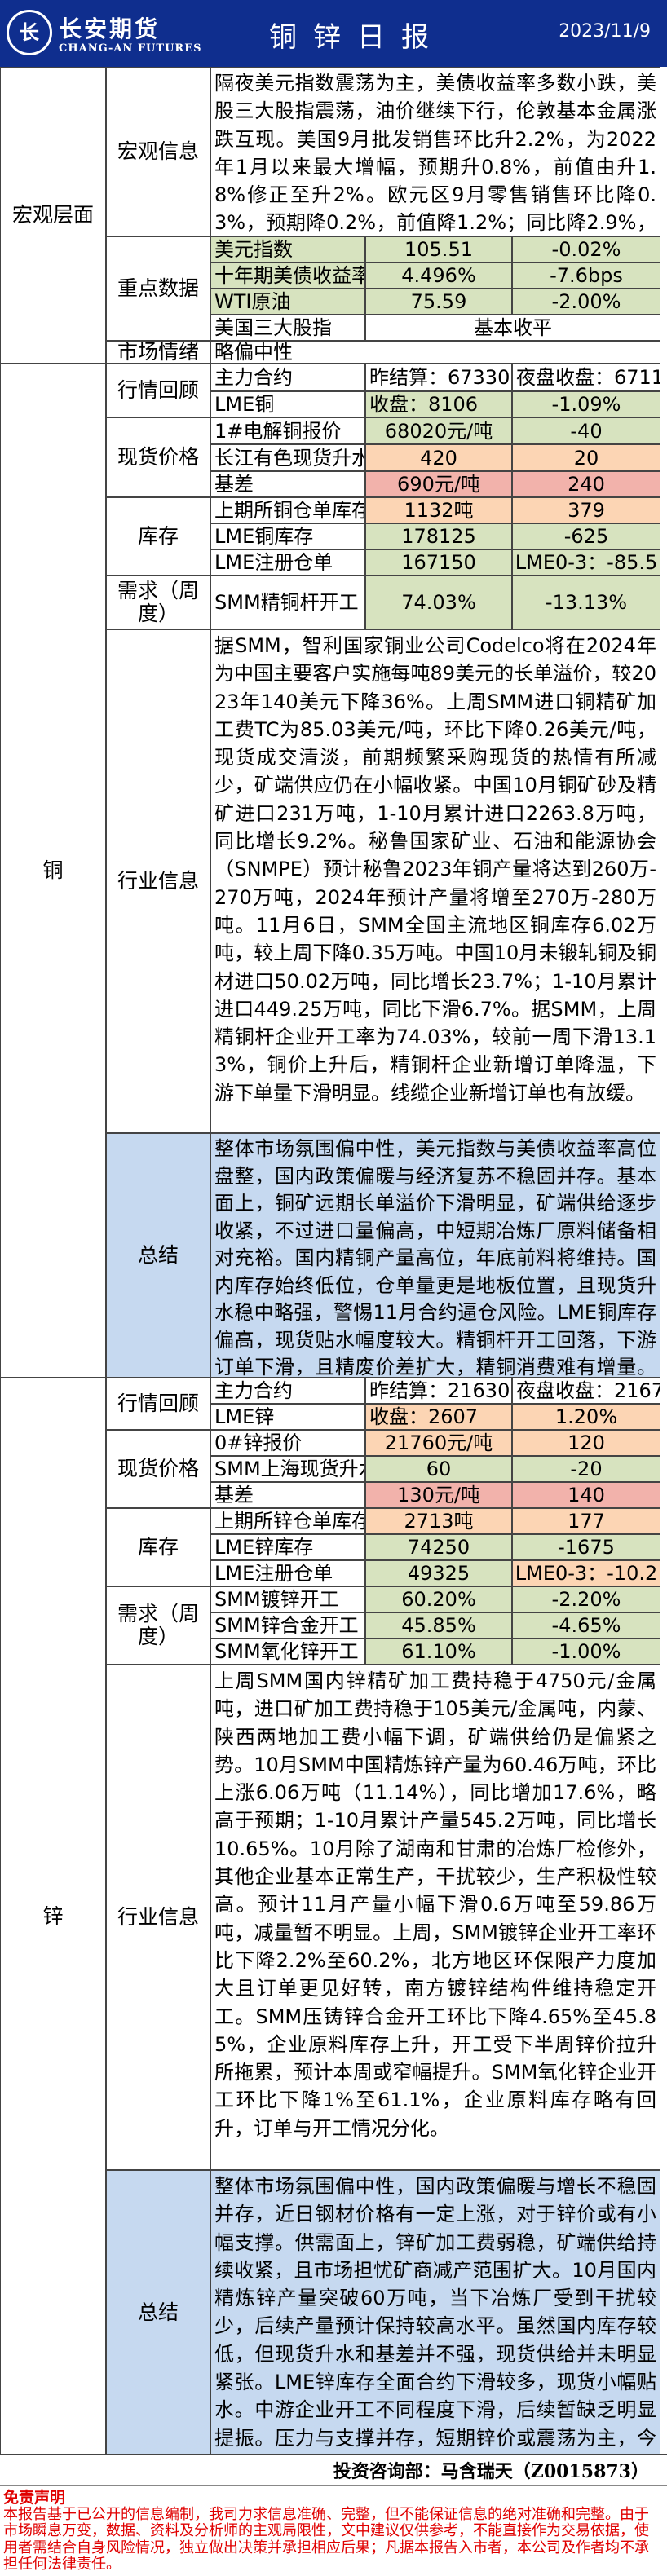 The width and height of the screenshot is (667, 2576). I want to click on section-macro: 宏观层面, so click(53, 215).